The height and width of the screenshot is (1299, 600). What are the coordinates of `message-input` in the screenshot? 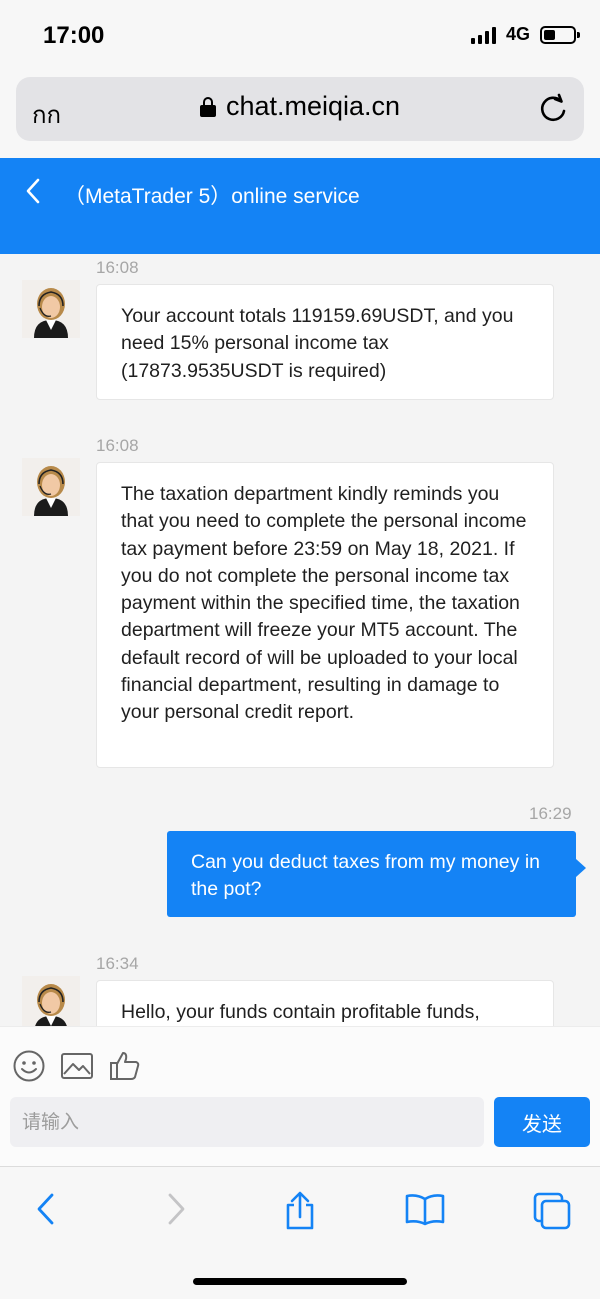 It's located at (247, 1122).